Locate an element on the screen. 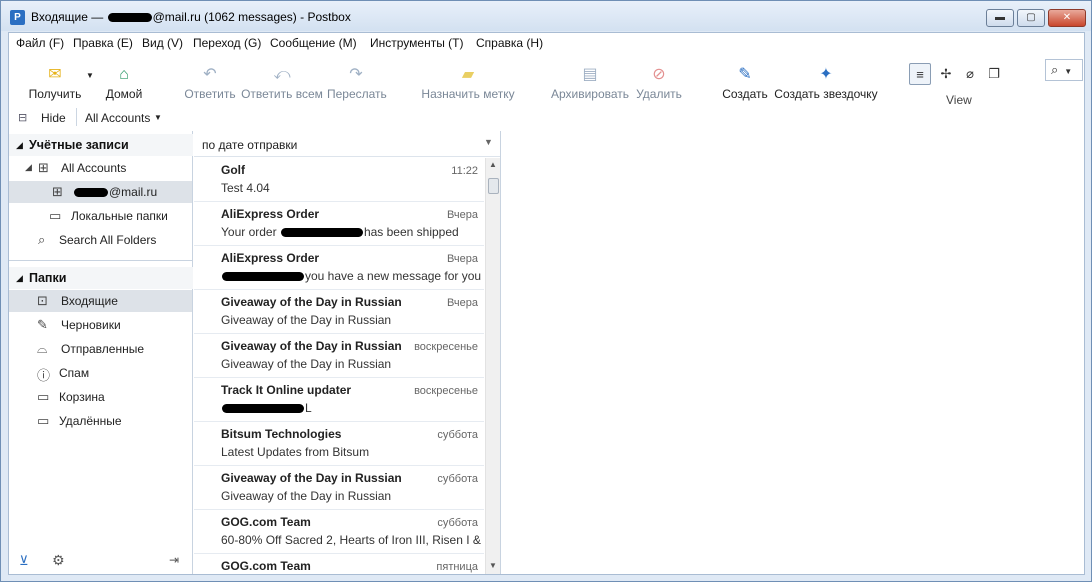 The height and width of the screenshot is (582, 1092). collapse-sidebar-icon: ⇥ is located at coordinates (174, 560).